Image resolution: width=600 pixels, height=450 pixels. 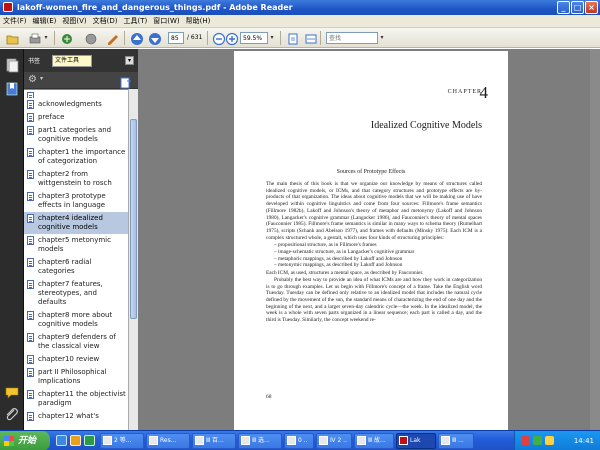 I want to click on menu-document: 文档(D), so click(x=105, y=21).